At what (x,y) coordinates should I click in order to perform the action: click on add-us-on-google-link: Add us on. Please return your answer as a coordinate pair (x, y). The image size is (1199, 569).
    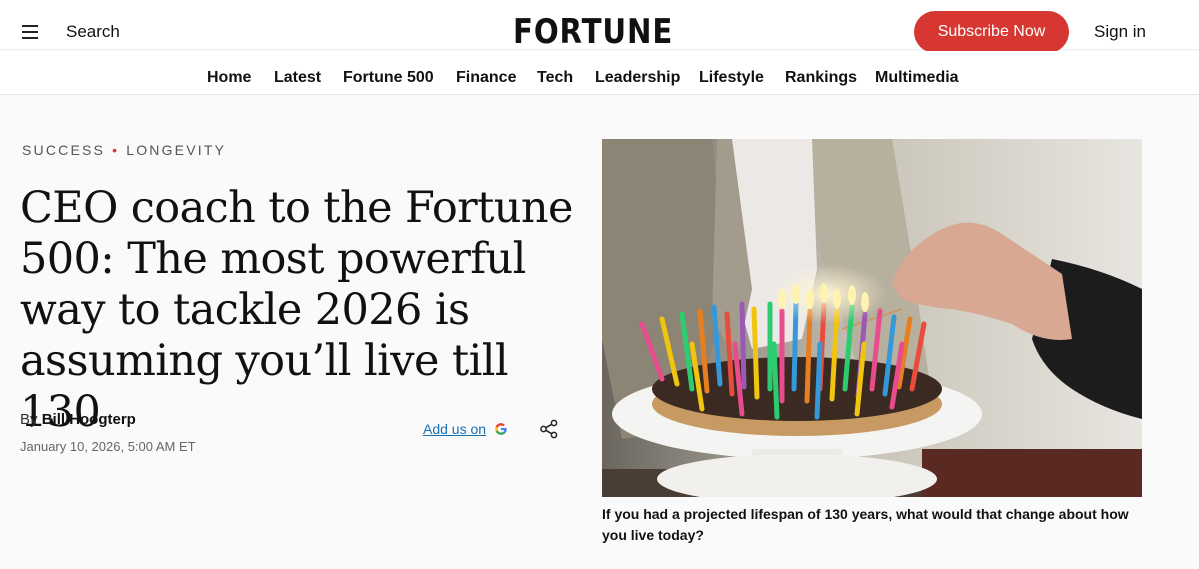
    Looking at the image, I should click on (465, 429).